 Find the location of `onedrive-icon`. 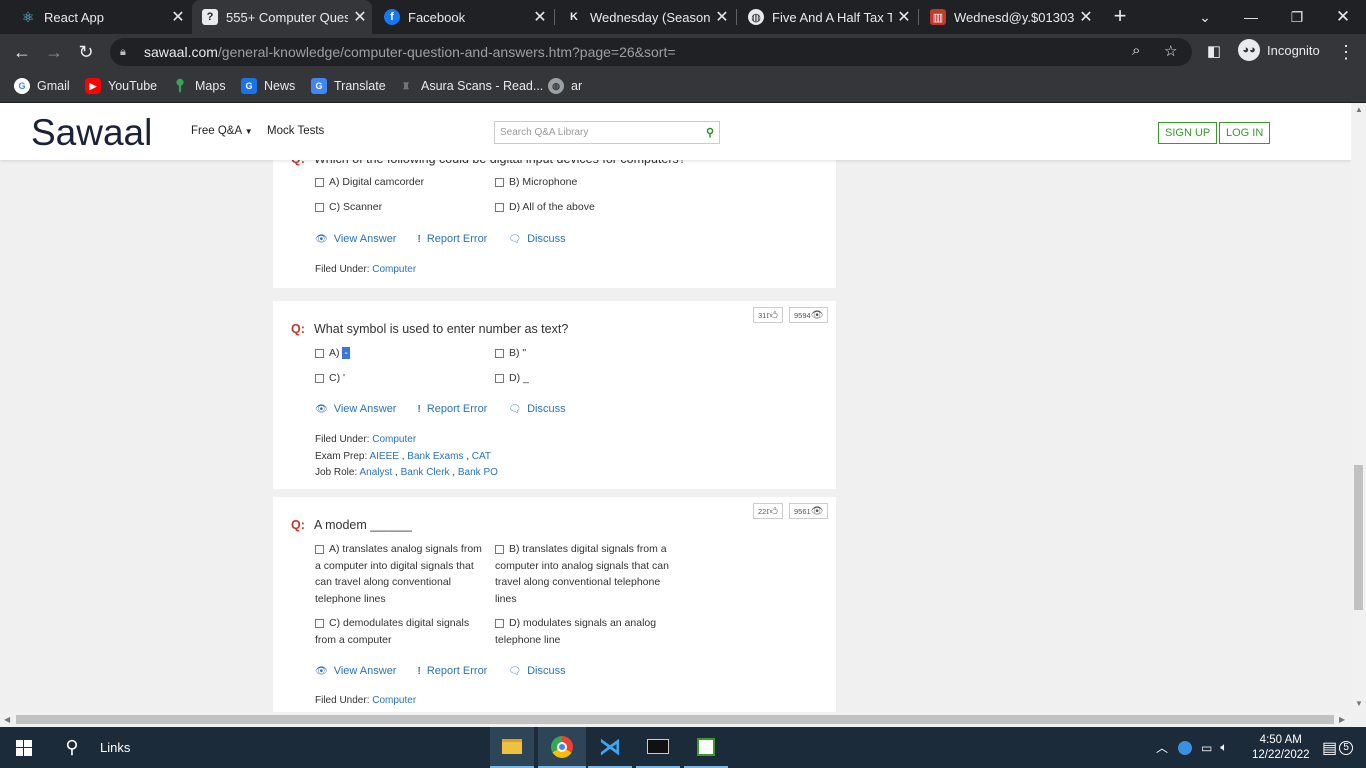

onedrive-icon is located at coordinates (1185, 747).